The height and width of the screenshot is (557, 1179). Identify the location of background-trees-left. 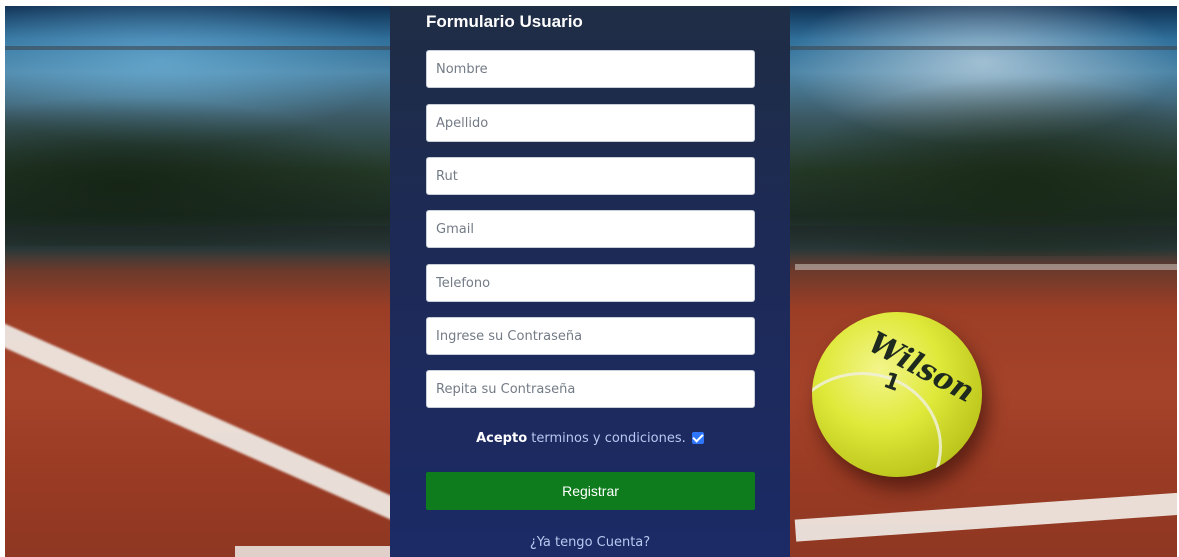
(200, 171).